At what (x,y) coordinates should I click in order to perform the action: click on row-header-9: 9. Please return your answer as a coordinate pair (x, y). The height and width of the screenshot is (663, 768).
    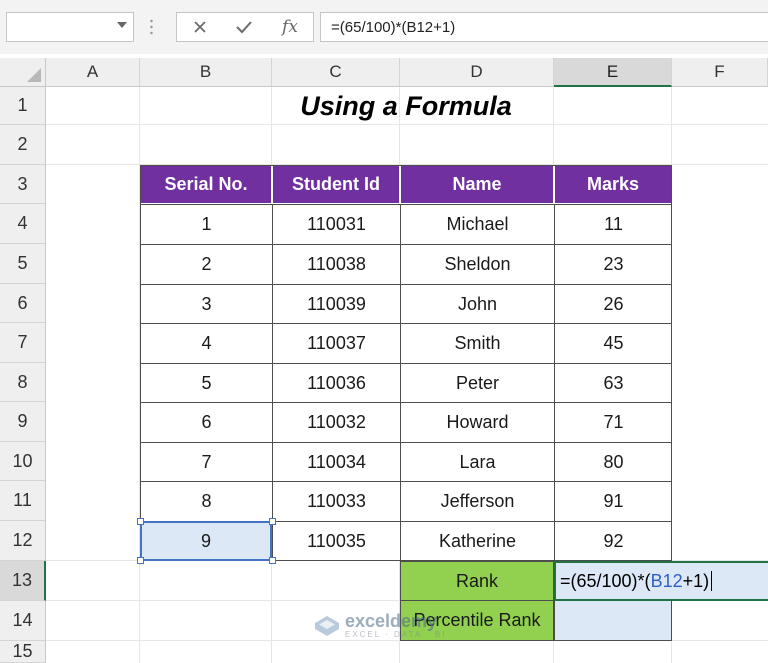
    Looking at the image, I should click on (23, 422).